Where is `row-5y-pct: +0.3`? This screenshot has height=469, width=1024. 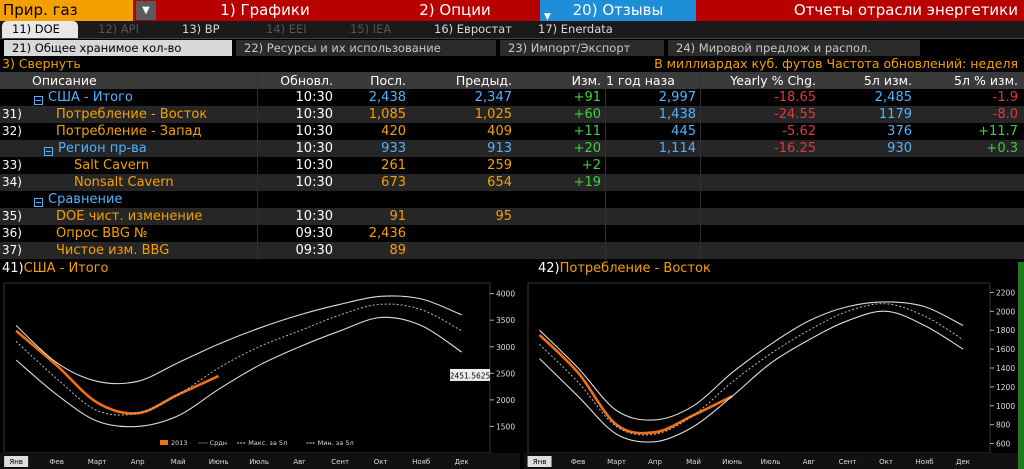 row-5y-pct: +0.3 is located at coordinates (1002, 148).